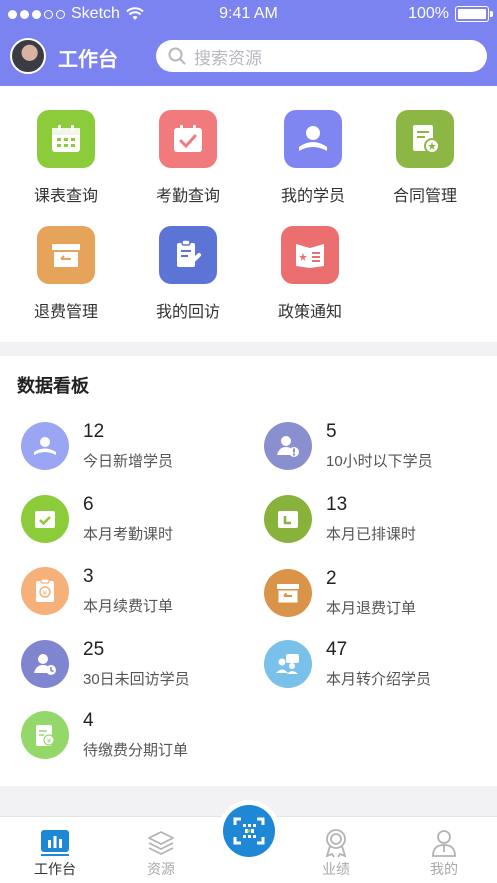  I want to click on status-bar: Sketch 9:41 AM 100%, so click(248, 15).